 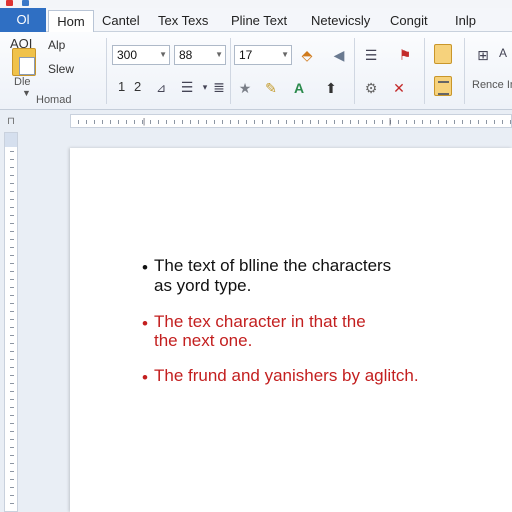 I want to click on tab-marker-icon: |, so click(x=390, y=121).